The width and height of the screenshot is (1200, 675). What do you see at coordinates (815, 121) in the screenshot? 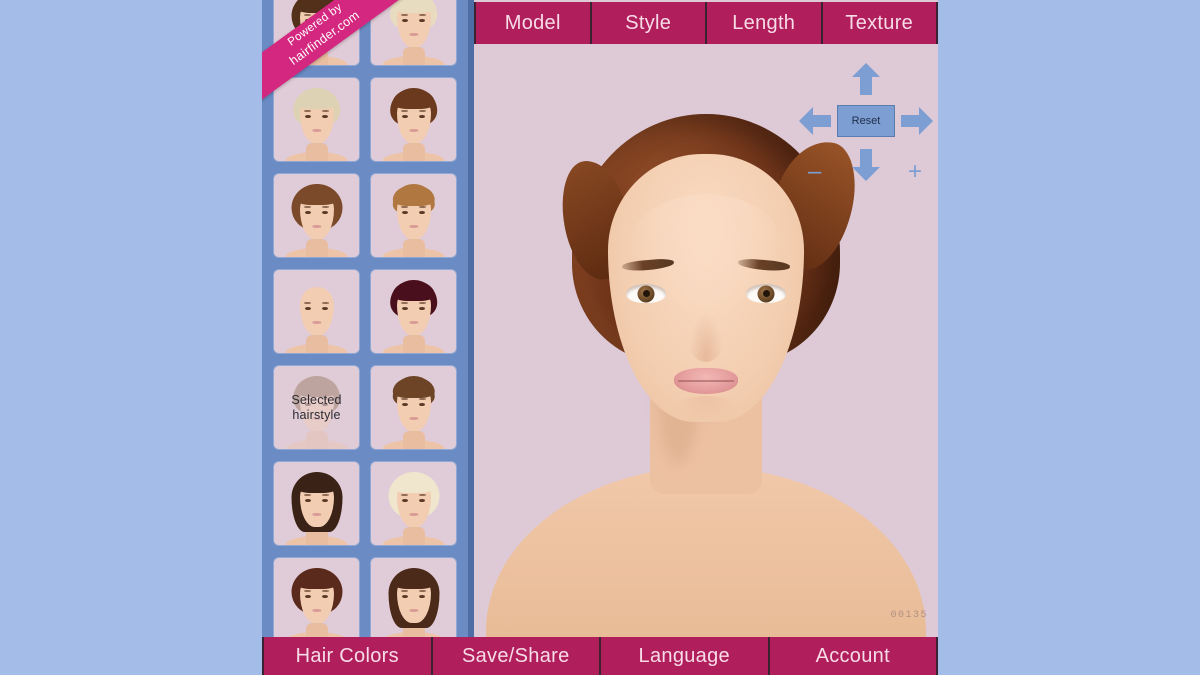
I see `arrow-left-icon` at bounding box center [815, 121].